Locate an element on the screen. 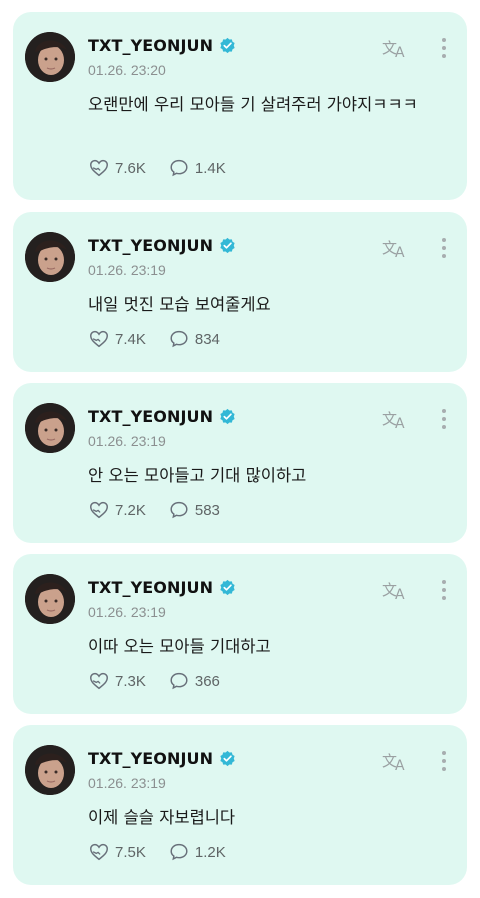 The height and width of the screenshot is (898, 480). comment-button: 834 is located at coordinates (194, 339).